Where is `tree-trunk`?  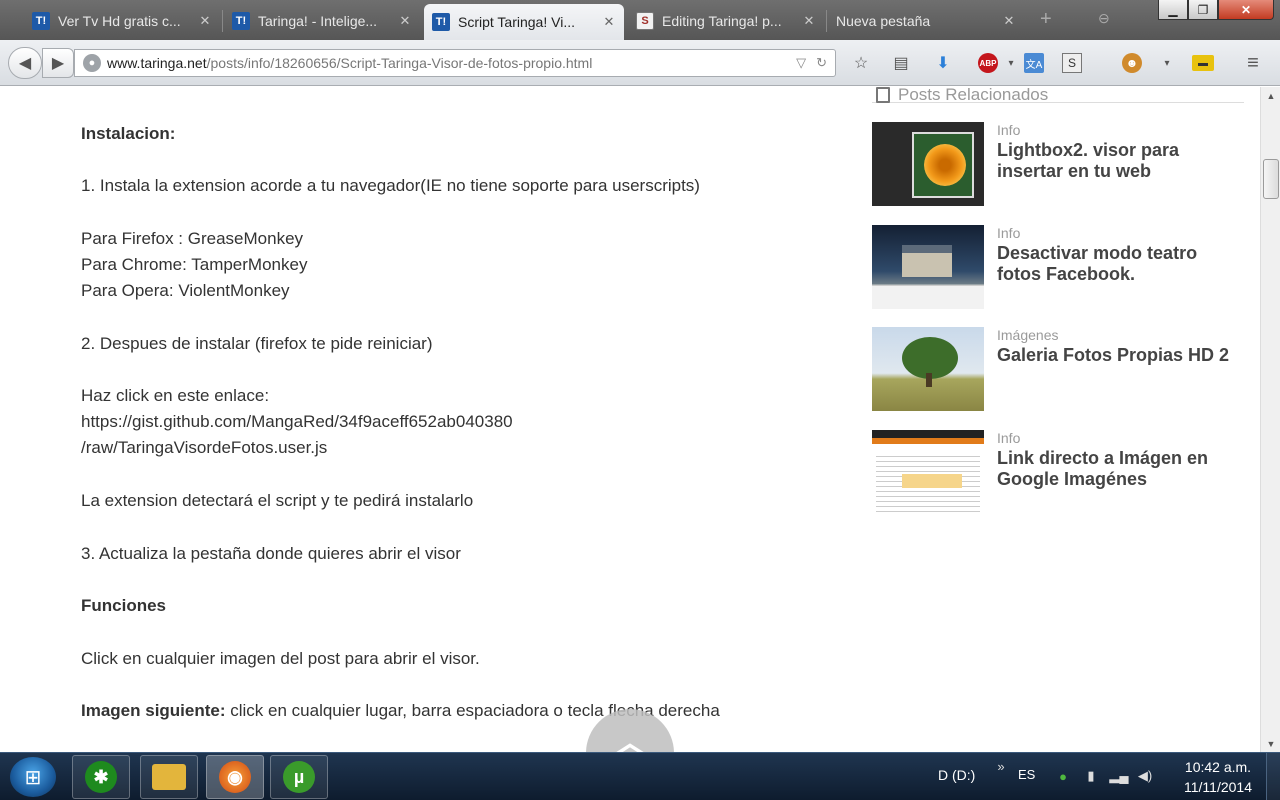 tree-trunk is located at coordinates (929, 380).